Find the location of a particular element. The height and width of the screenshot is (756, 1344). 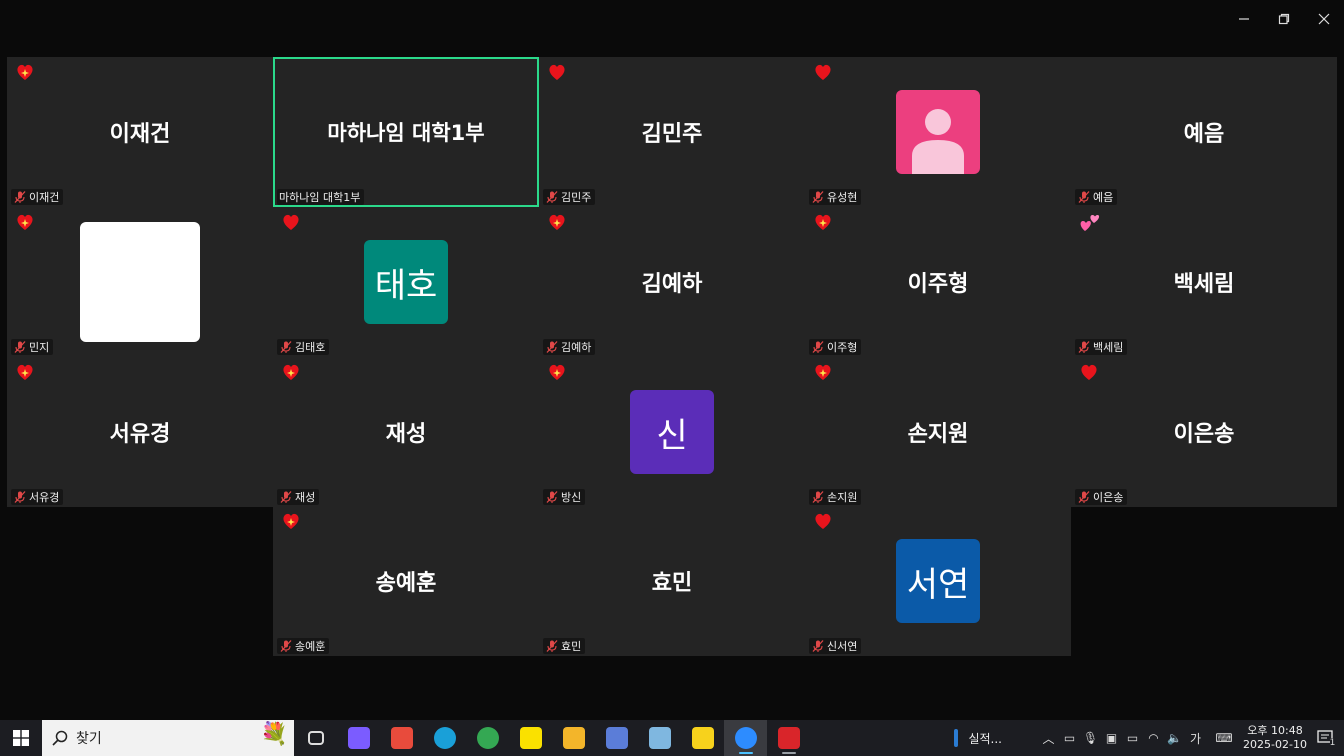

taskbar-app-file-explorer is located at coordinates (573, 738).